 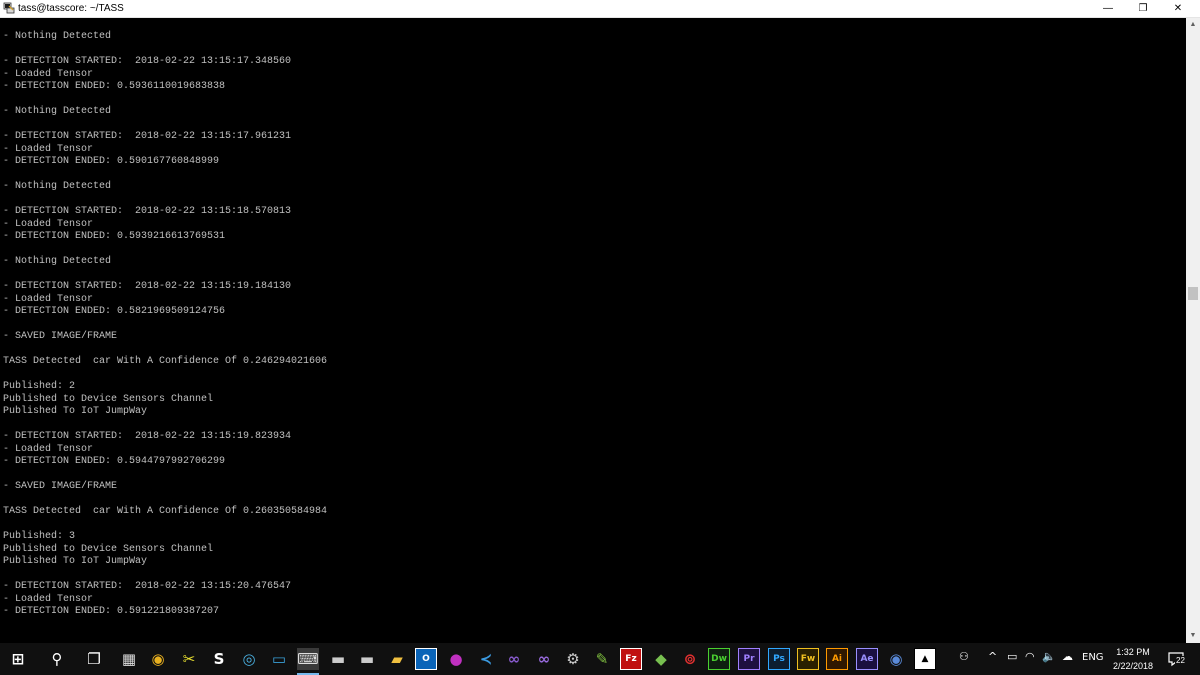 I want to click on terminal-line: - DETECTION ENDED: 0.5944797992706299, so click(x=114, y=461).